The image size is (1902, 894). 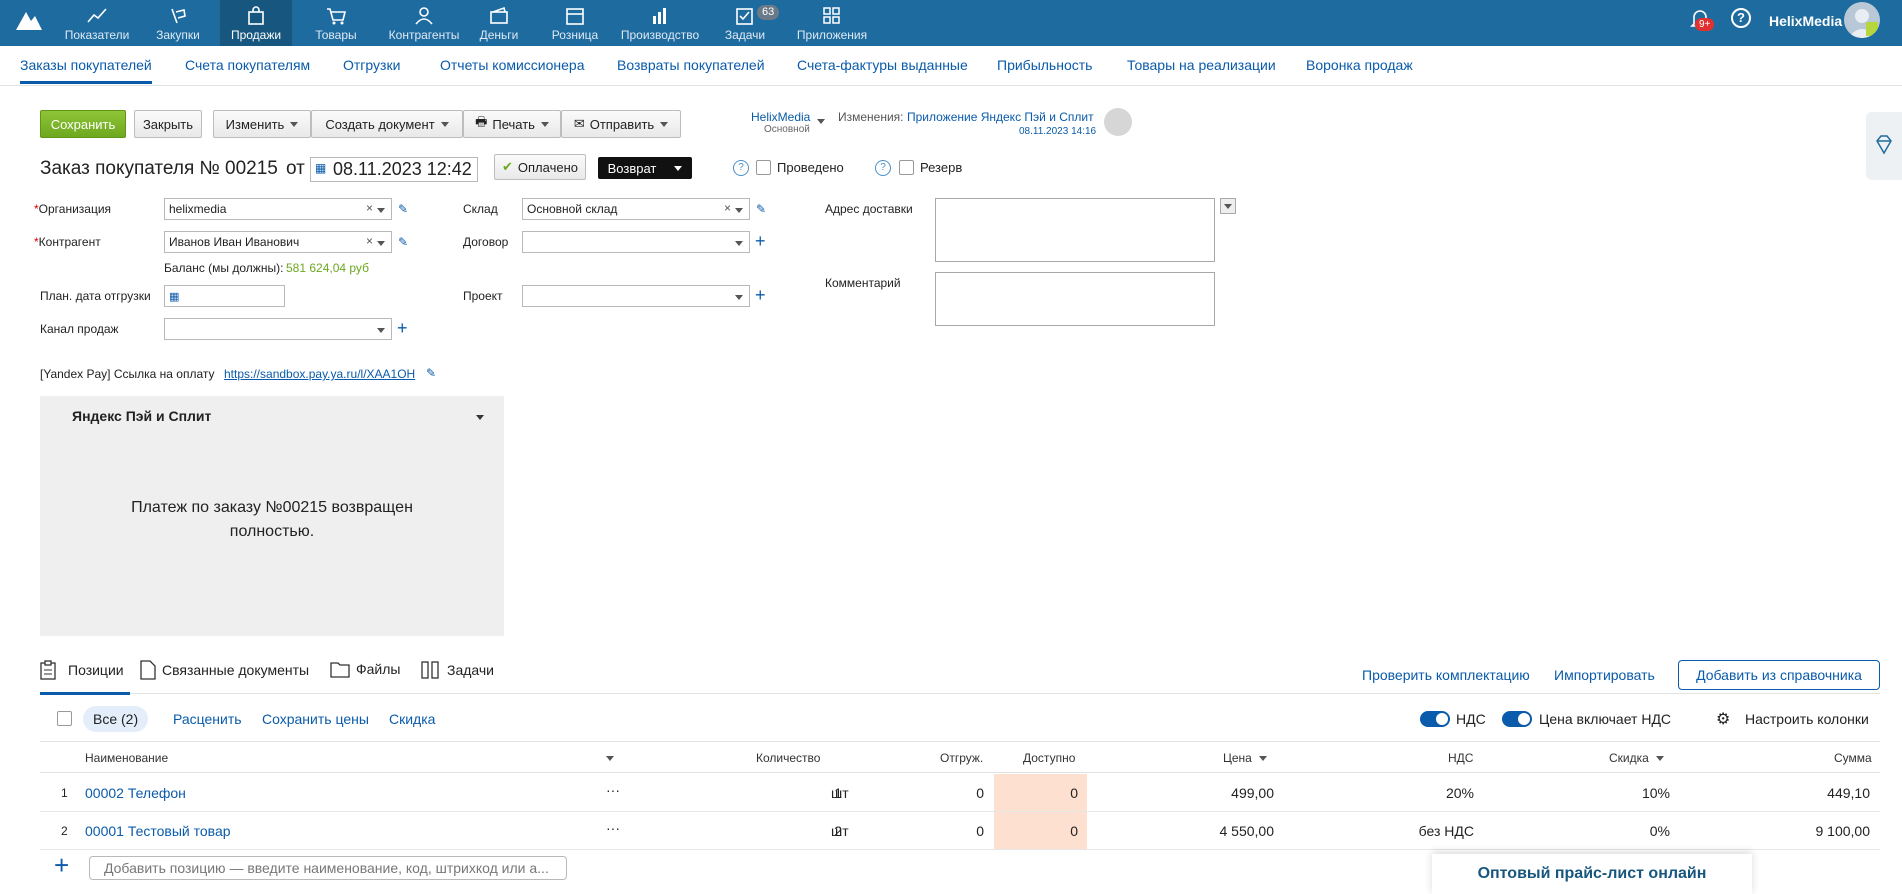 What do you see at coordinates (251, 169) in the screenshot?
I see `order-number: 00215` at bounding box center [251, 169].